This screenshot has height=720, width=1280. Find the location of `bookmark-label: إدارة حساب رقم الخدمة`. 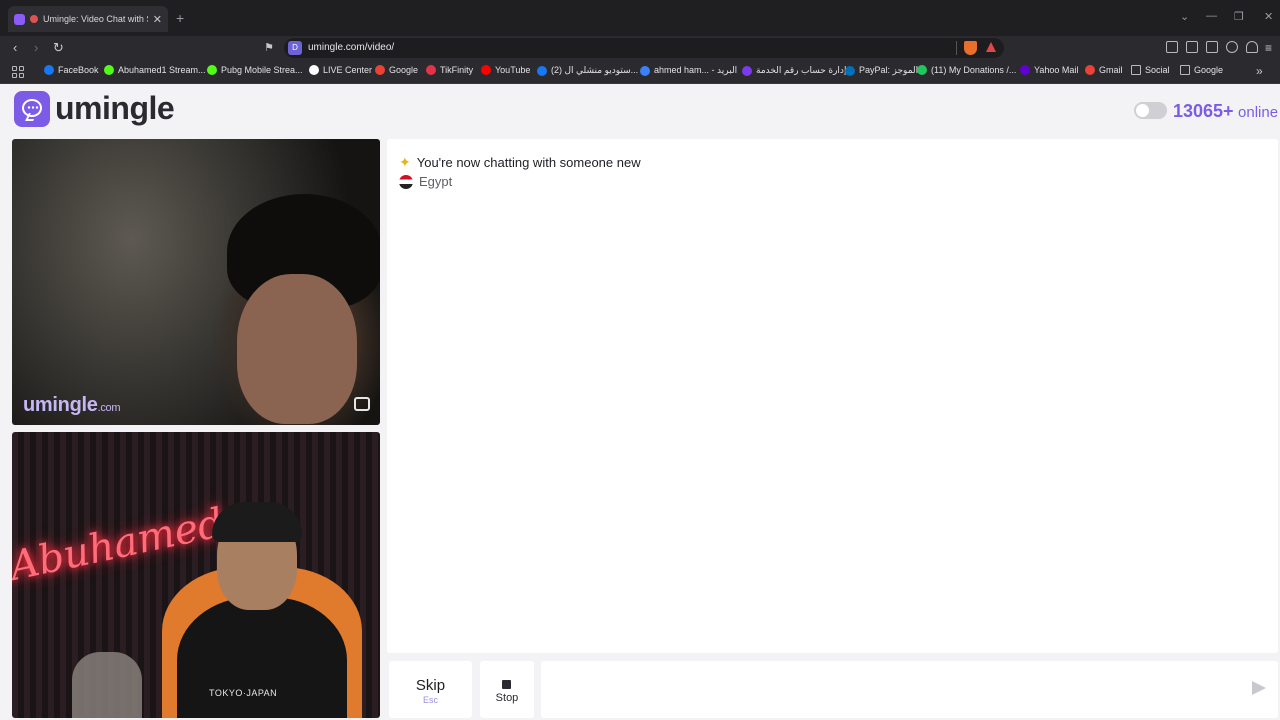

bookmark-label: إدارة حساب رقم الخدمة is located at coordinates (801, 70).